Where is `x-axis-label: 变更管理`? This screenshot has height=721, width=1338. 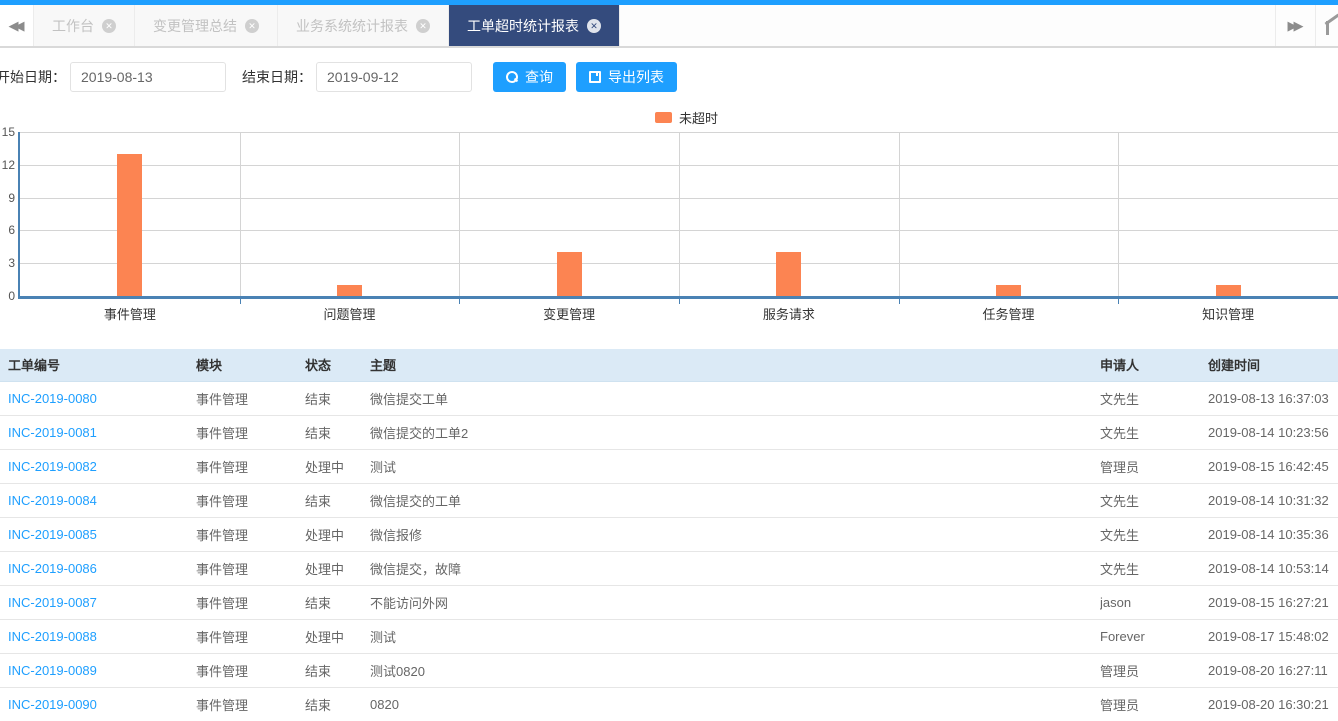 x-axis-label: 变更管理 is located at coordinates (569, 314).